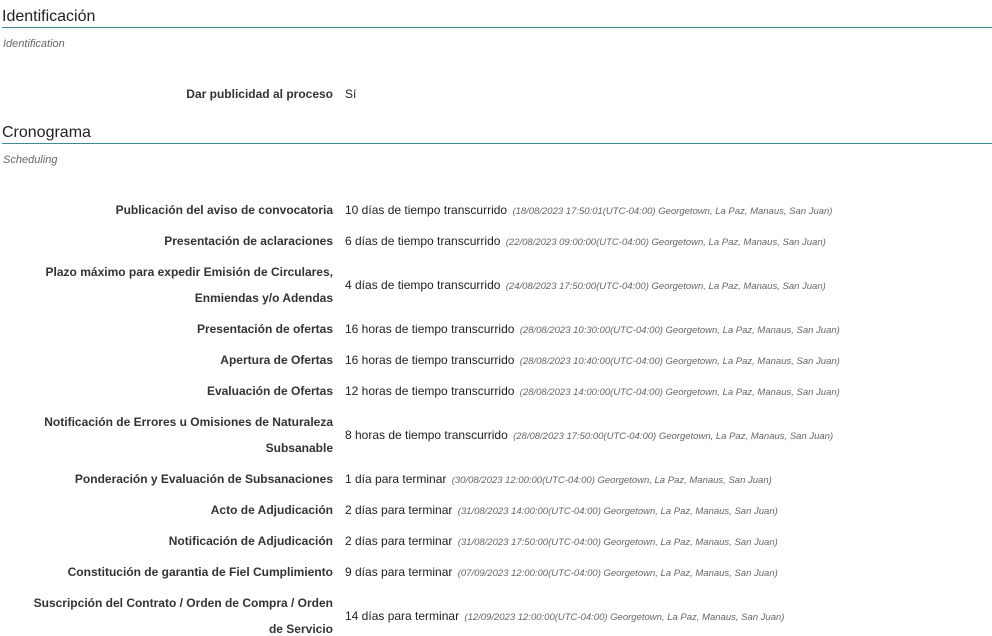  I want to click on schedule-row-status: 8 horas de tiempo transcurrido, so click(426, 435).